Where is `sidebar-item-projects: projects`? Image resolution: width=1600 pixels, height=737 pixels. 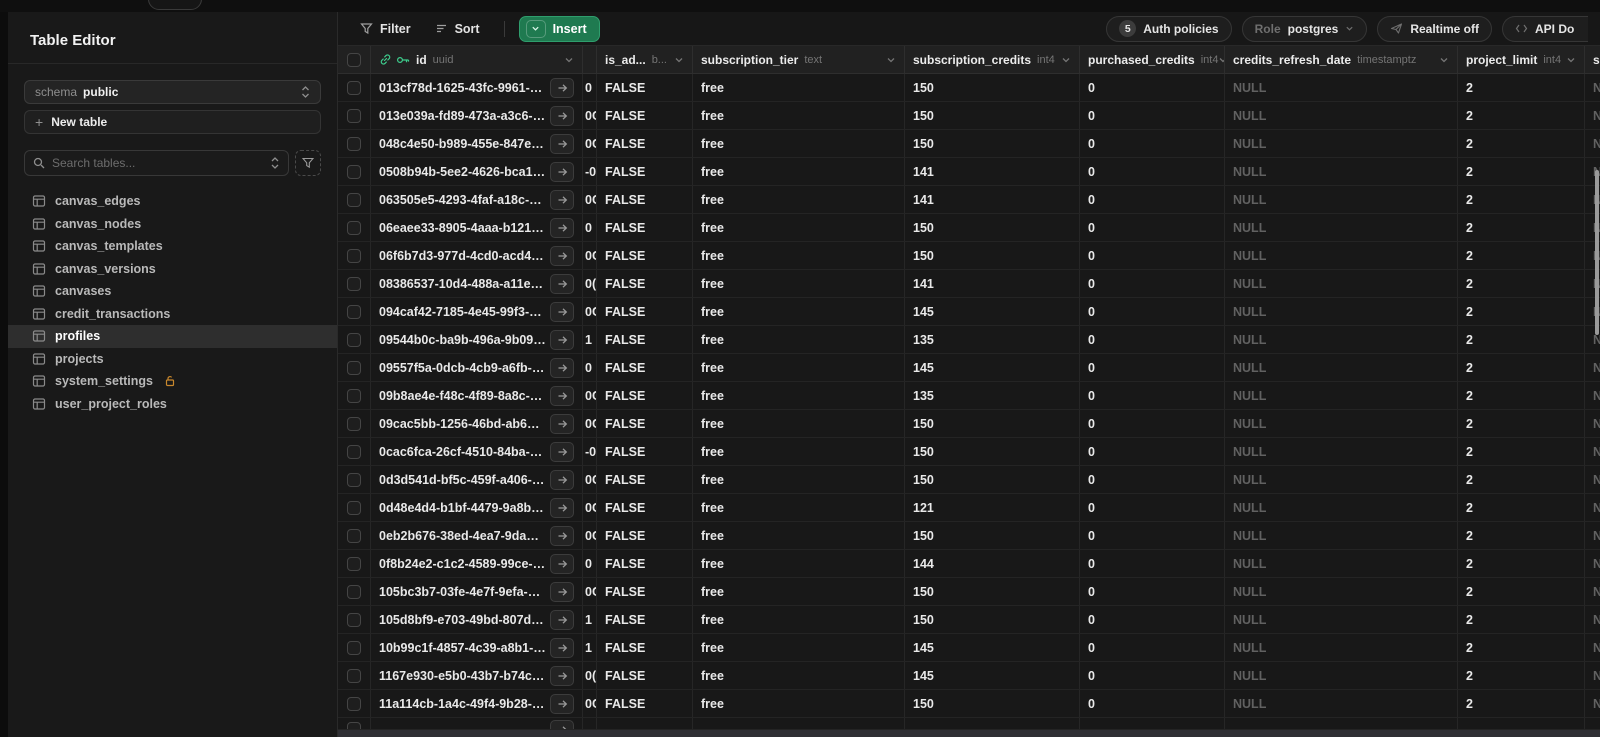
sidebar-item-projects: projects is located at coordinates (172, 359).